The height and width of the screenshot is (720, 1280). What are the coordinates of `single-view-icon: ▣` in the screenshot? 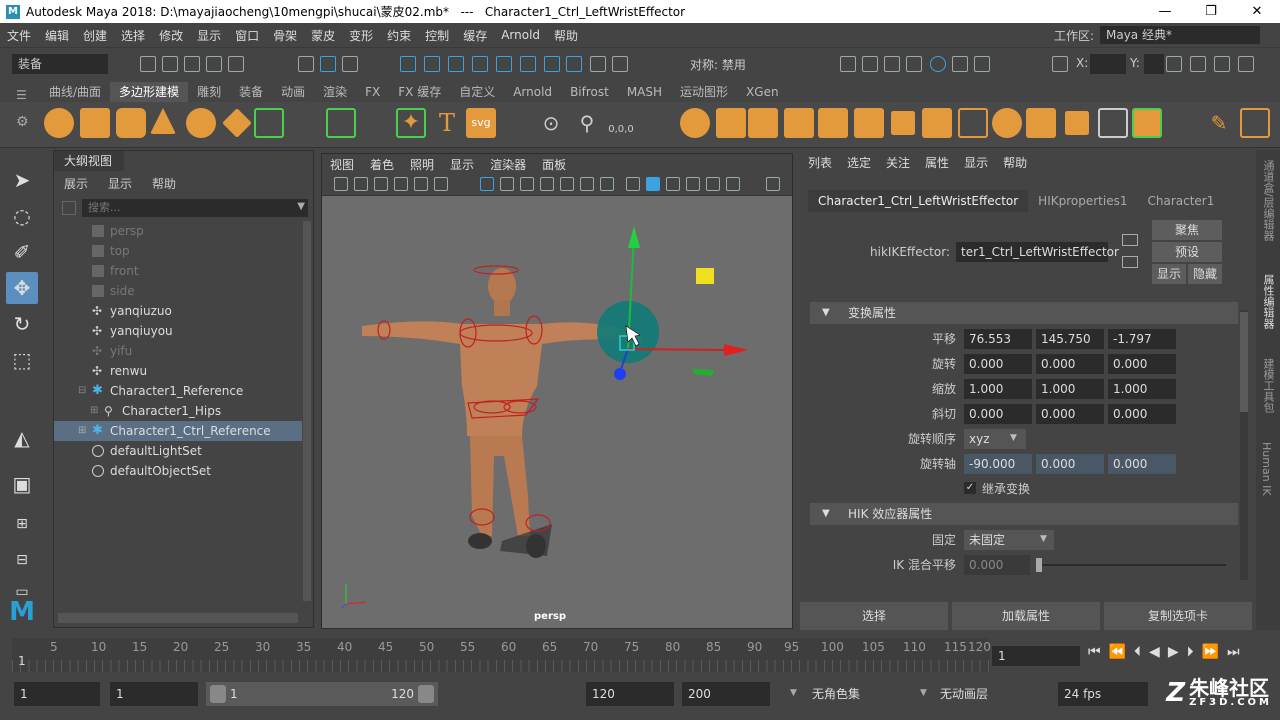 It's located at (22, 484).